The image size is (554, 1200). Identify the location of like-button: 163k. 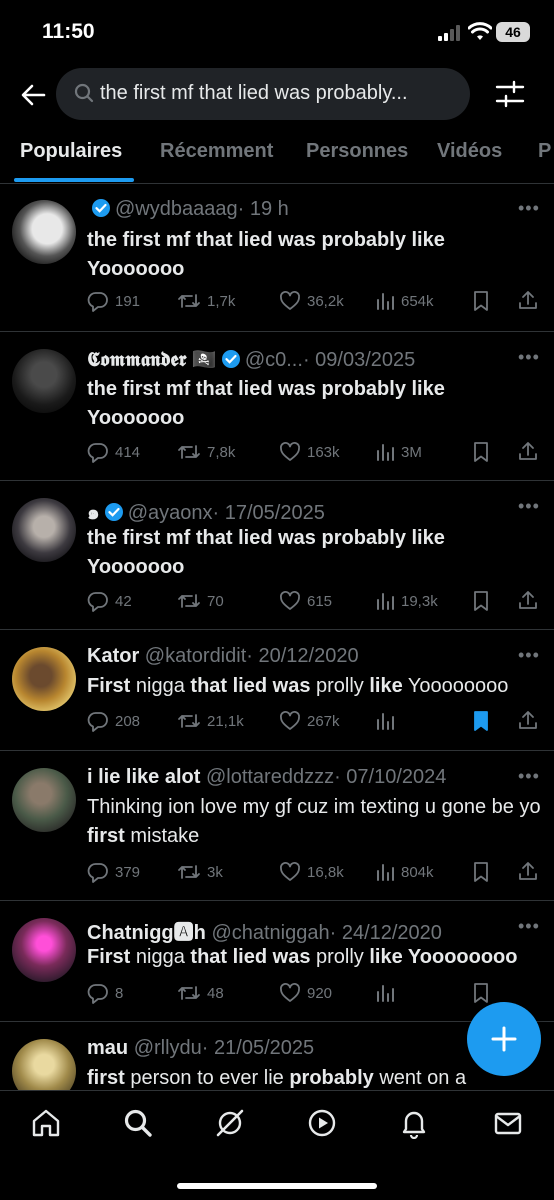
(309, 452).